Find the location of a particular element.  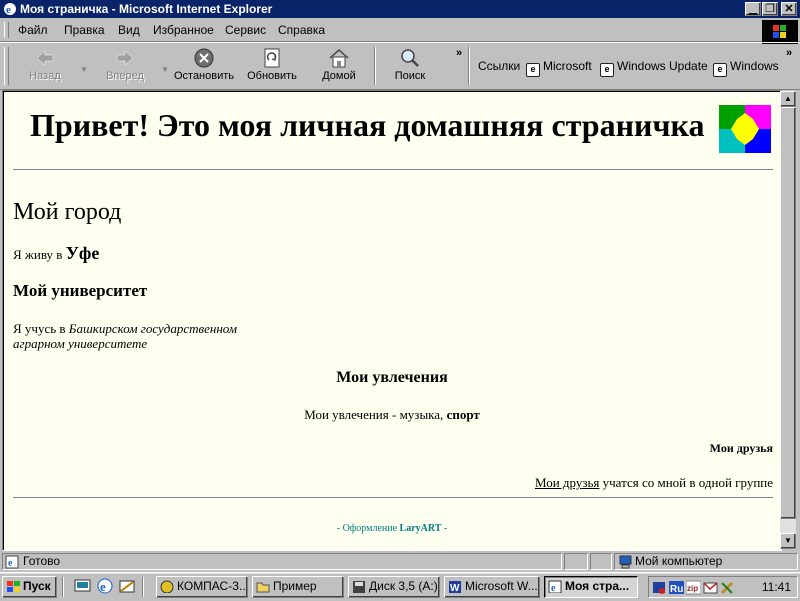

vertical-scrollbar: ▲ ▼ is located at coordinates (788, 320).